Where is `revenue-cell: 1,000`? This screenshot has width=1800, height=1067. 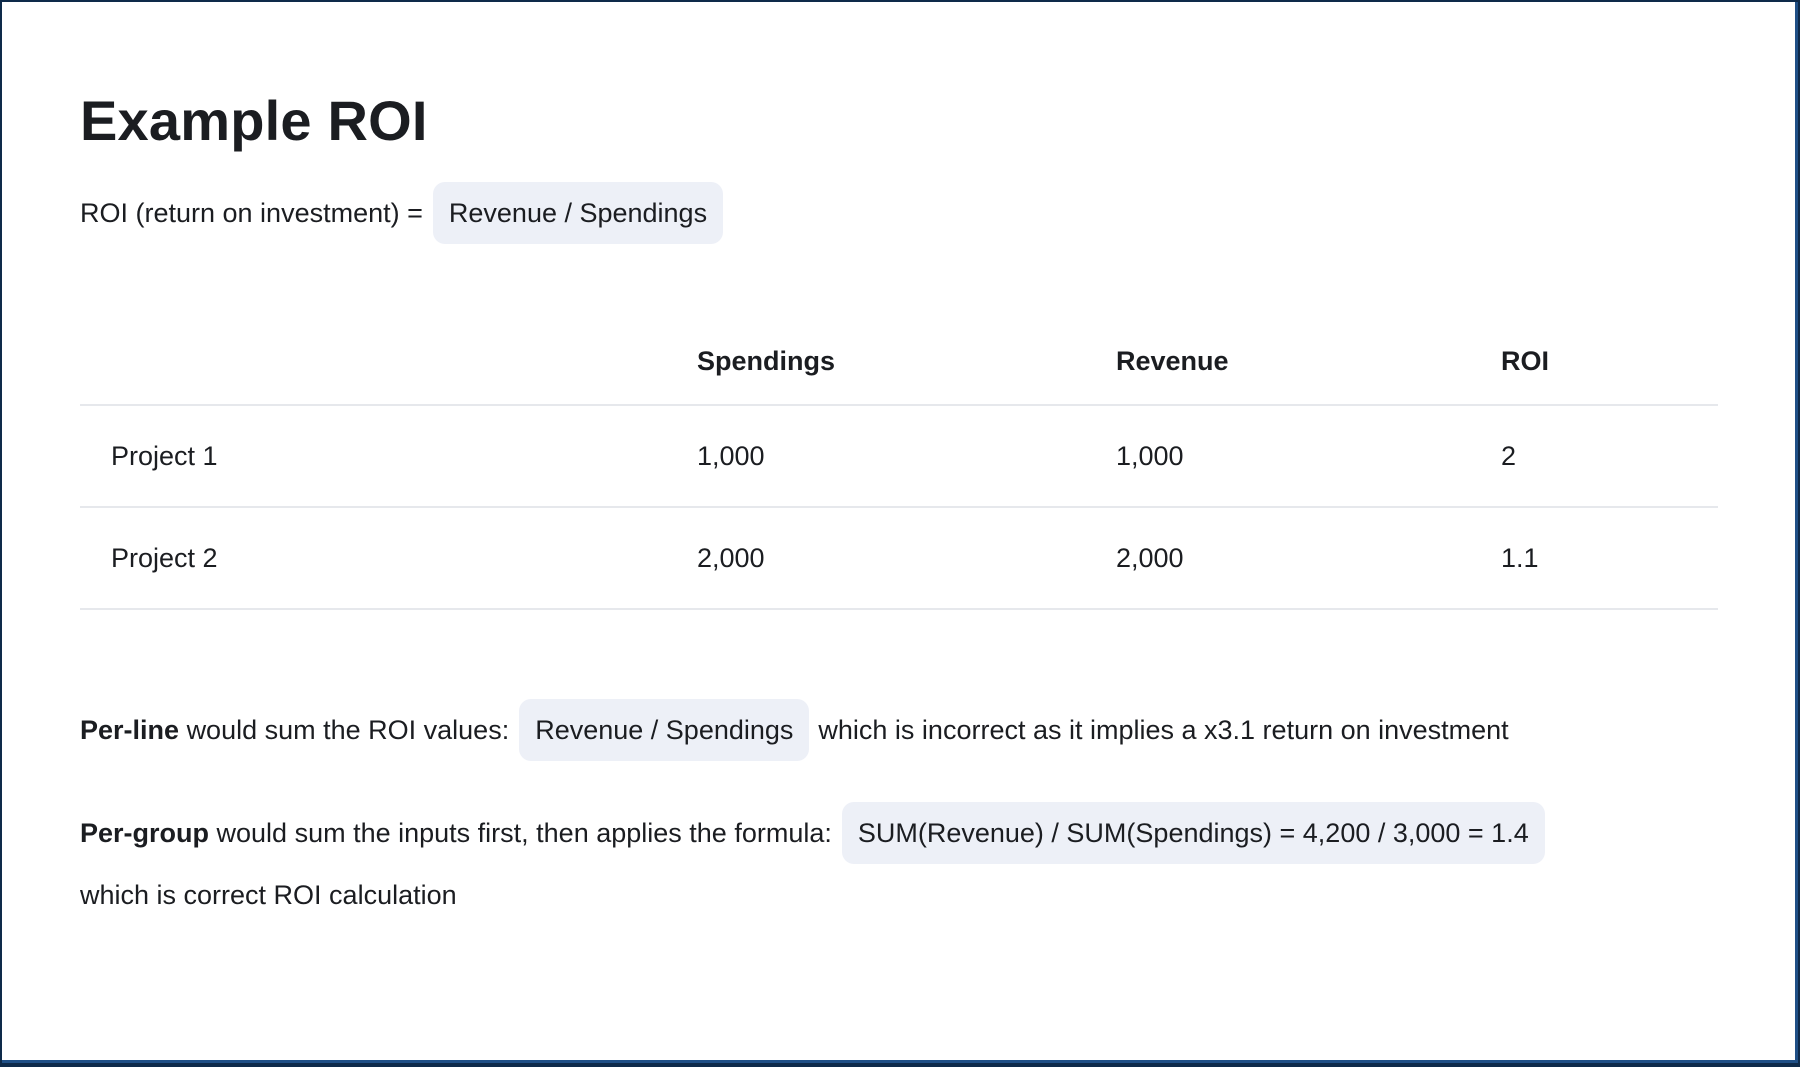 revenue-cell: 1,000 is located at coordinates (1150, 455).